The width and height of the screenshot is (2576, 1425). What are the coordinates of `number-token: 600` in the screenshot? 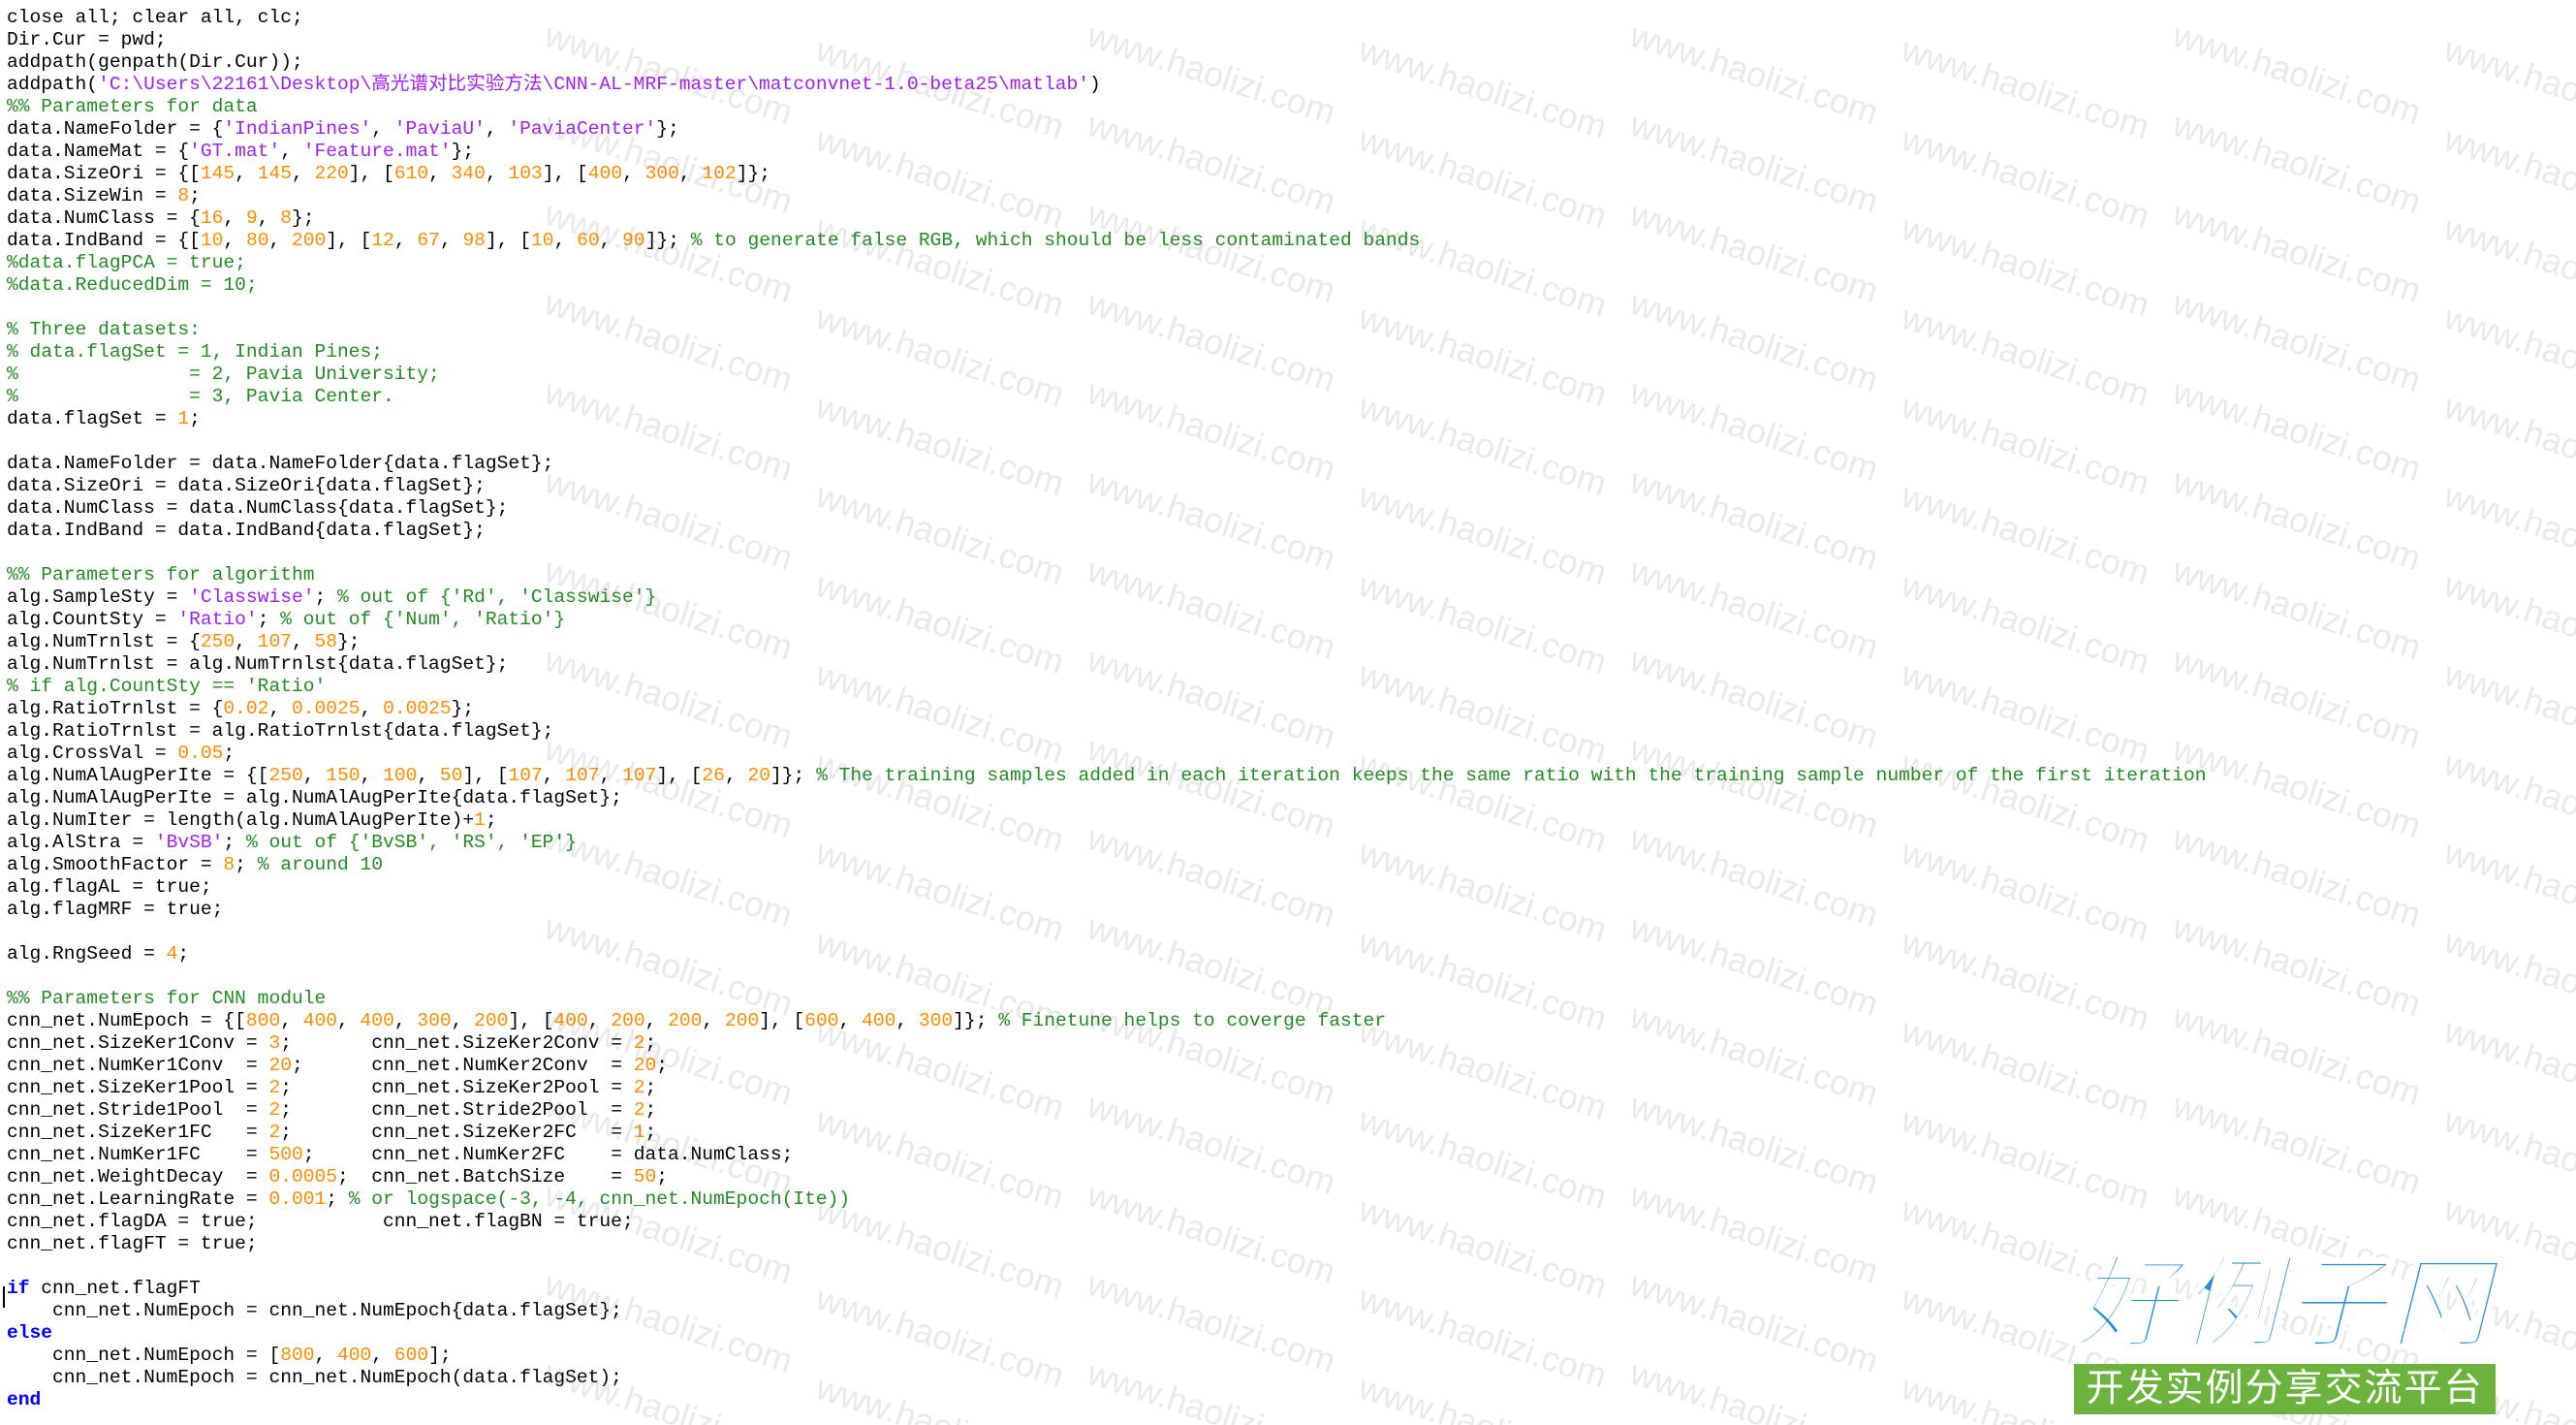 It's located at (411, 1355).